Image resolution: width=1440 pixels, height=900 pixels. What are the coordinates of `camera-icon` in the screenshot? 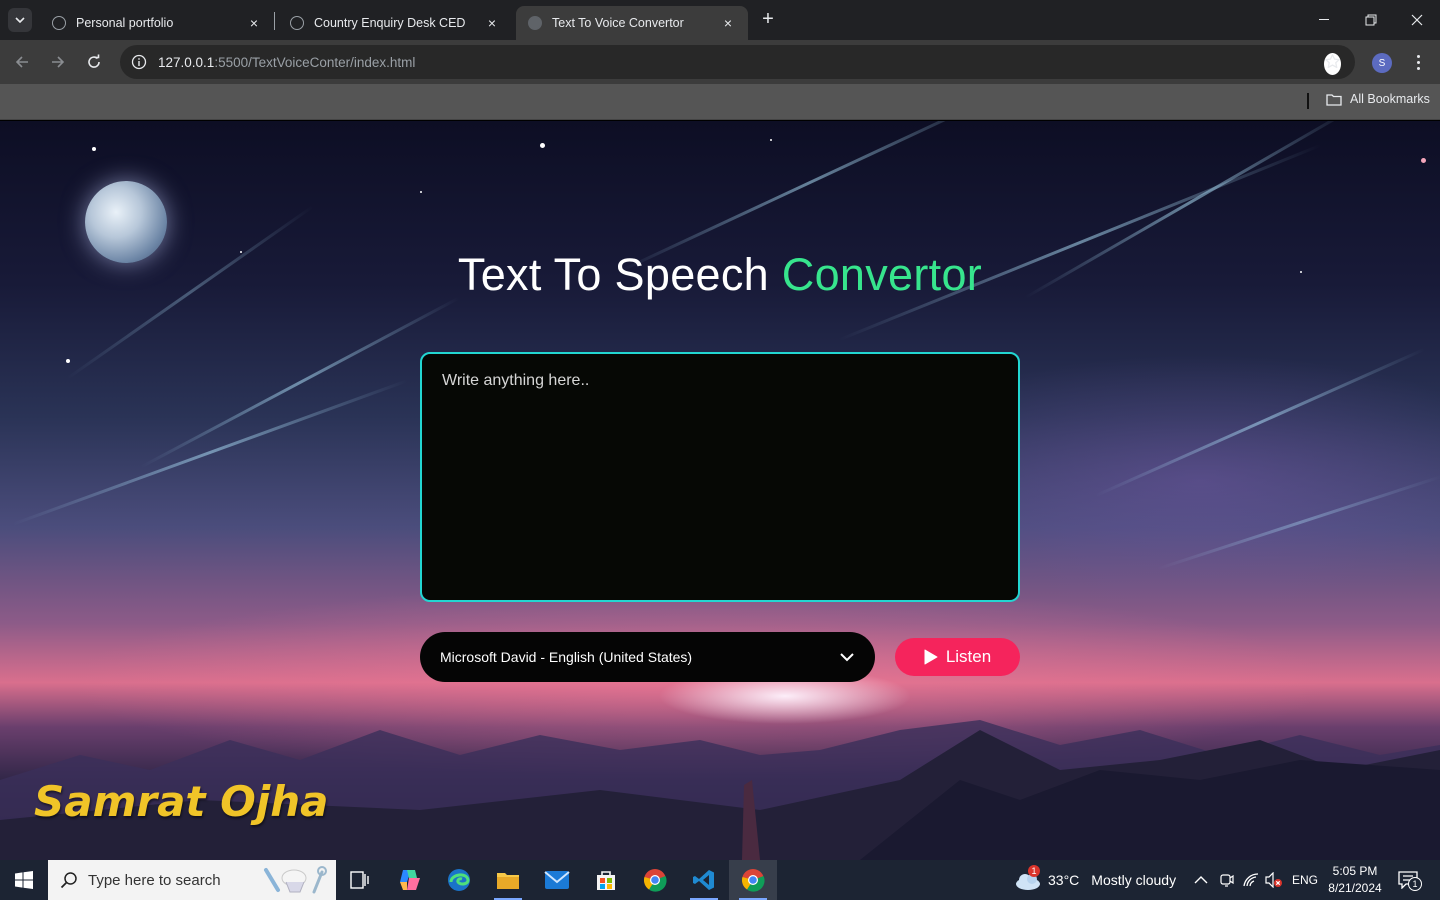 It's located at (1227, 880).